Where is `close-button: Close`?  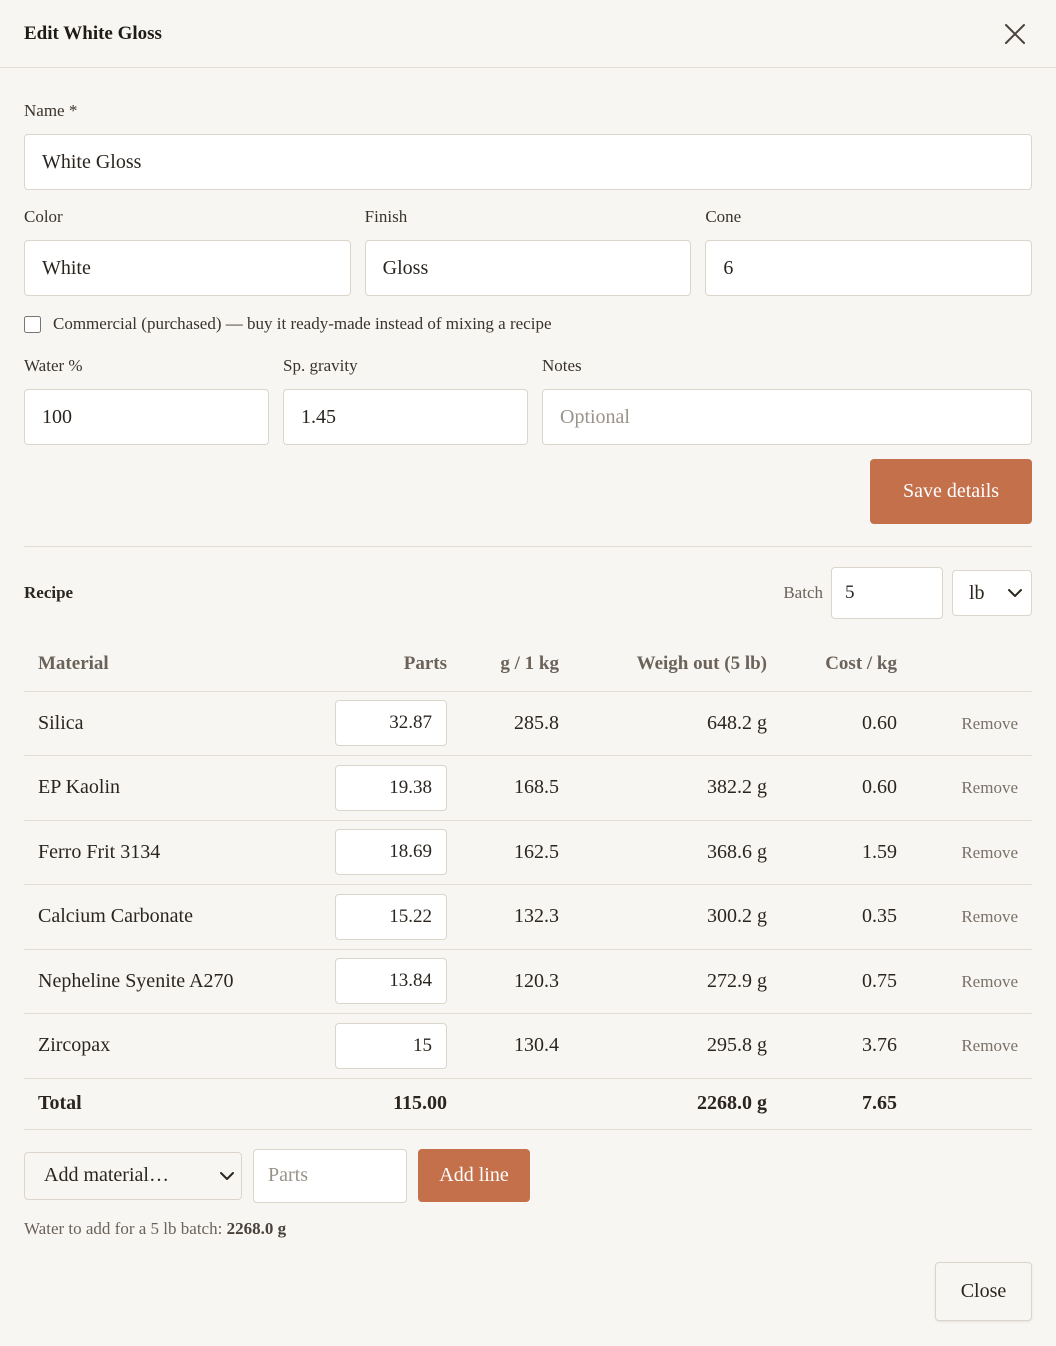
close-button: Close is located at coordinates (983, 1291).